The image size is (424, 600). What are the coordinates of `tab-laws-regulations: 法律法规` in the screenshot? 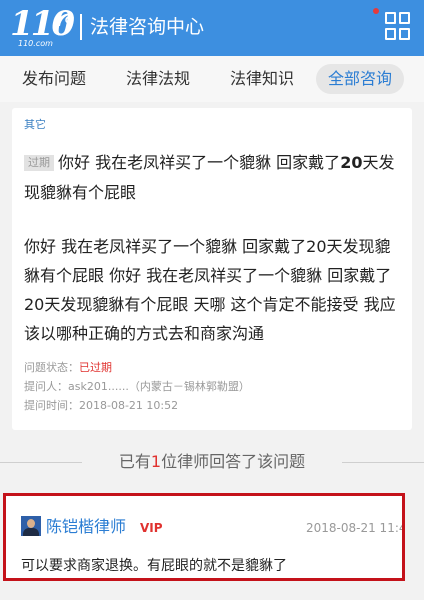 It's located at (158, 79).